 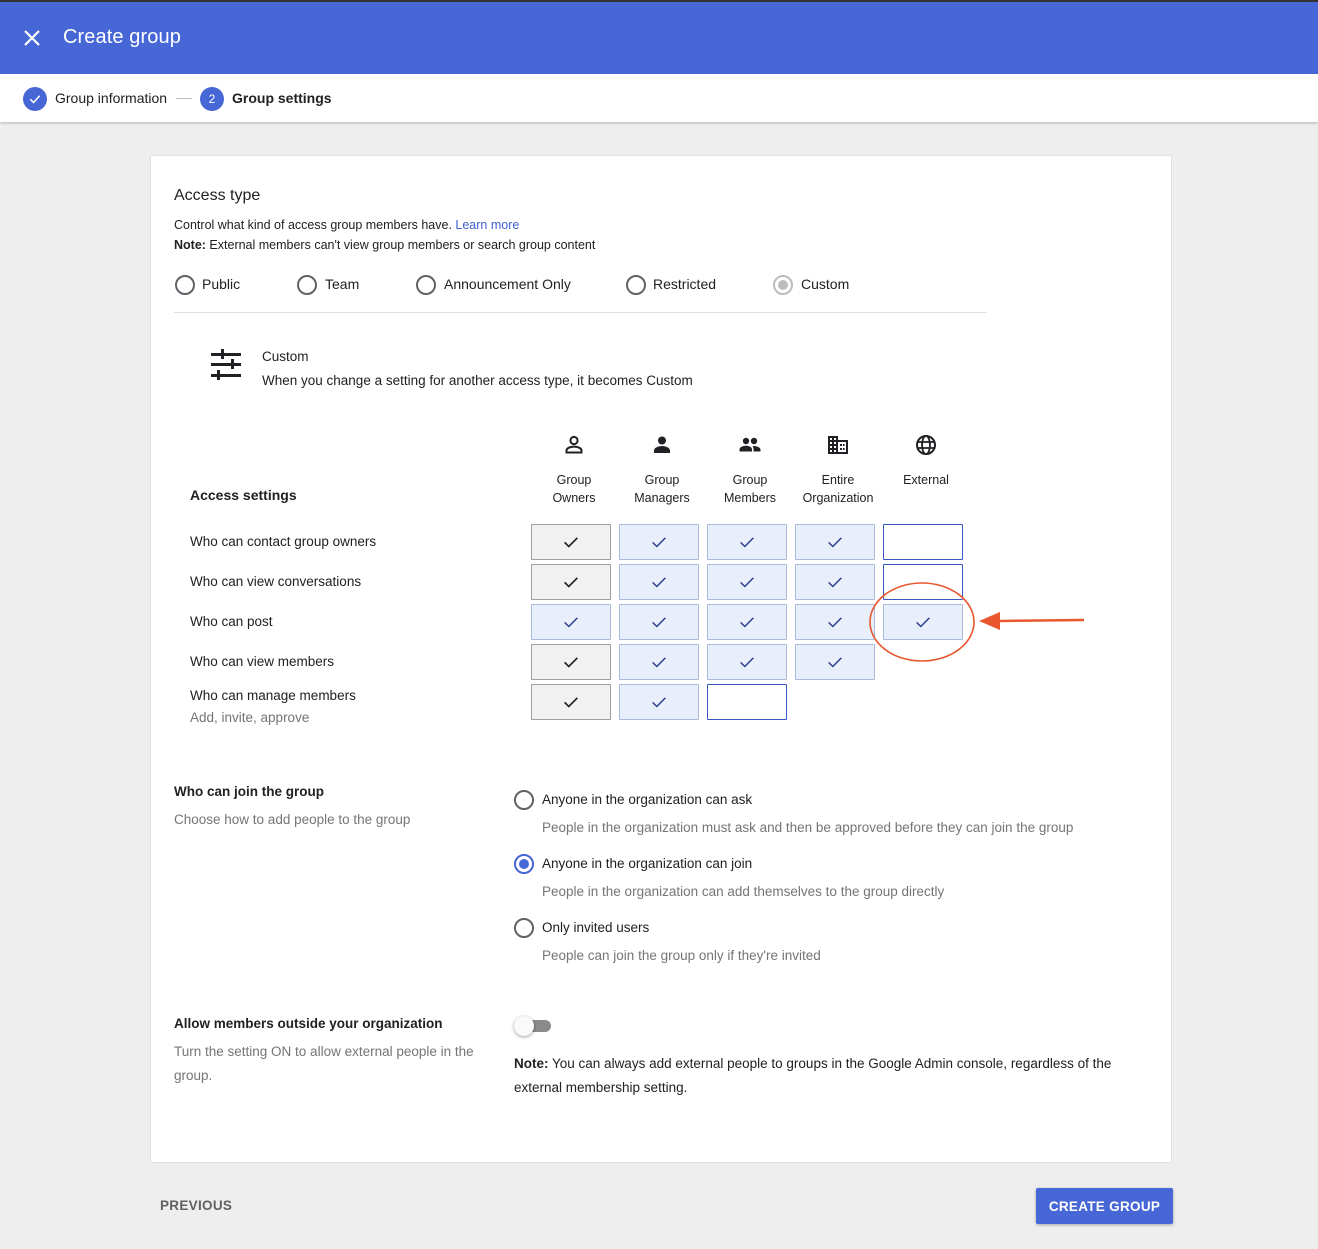 I want to click on radio-restricted-label: Restricted, so click(x=684, y=284).